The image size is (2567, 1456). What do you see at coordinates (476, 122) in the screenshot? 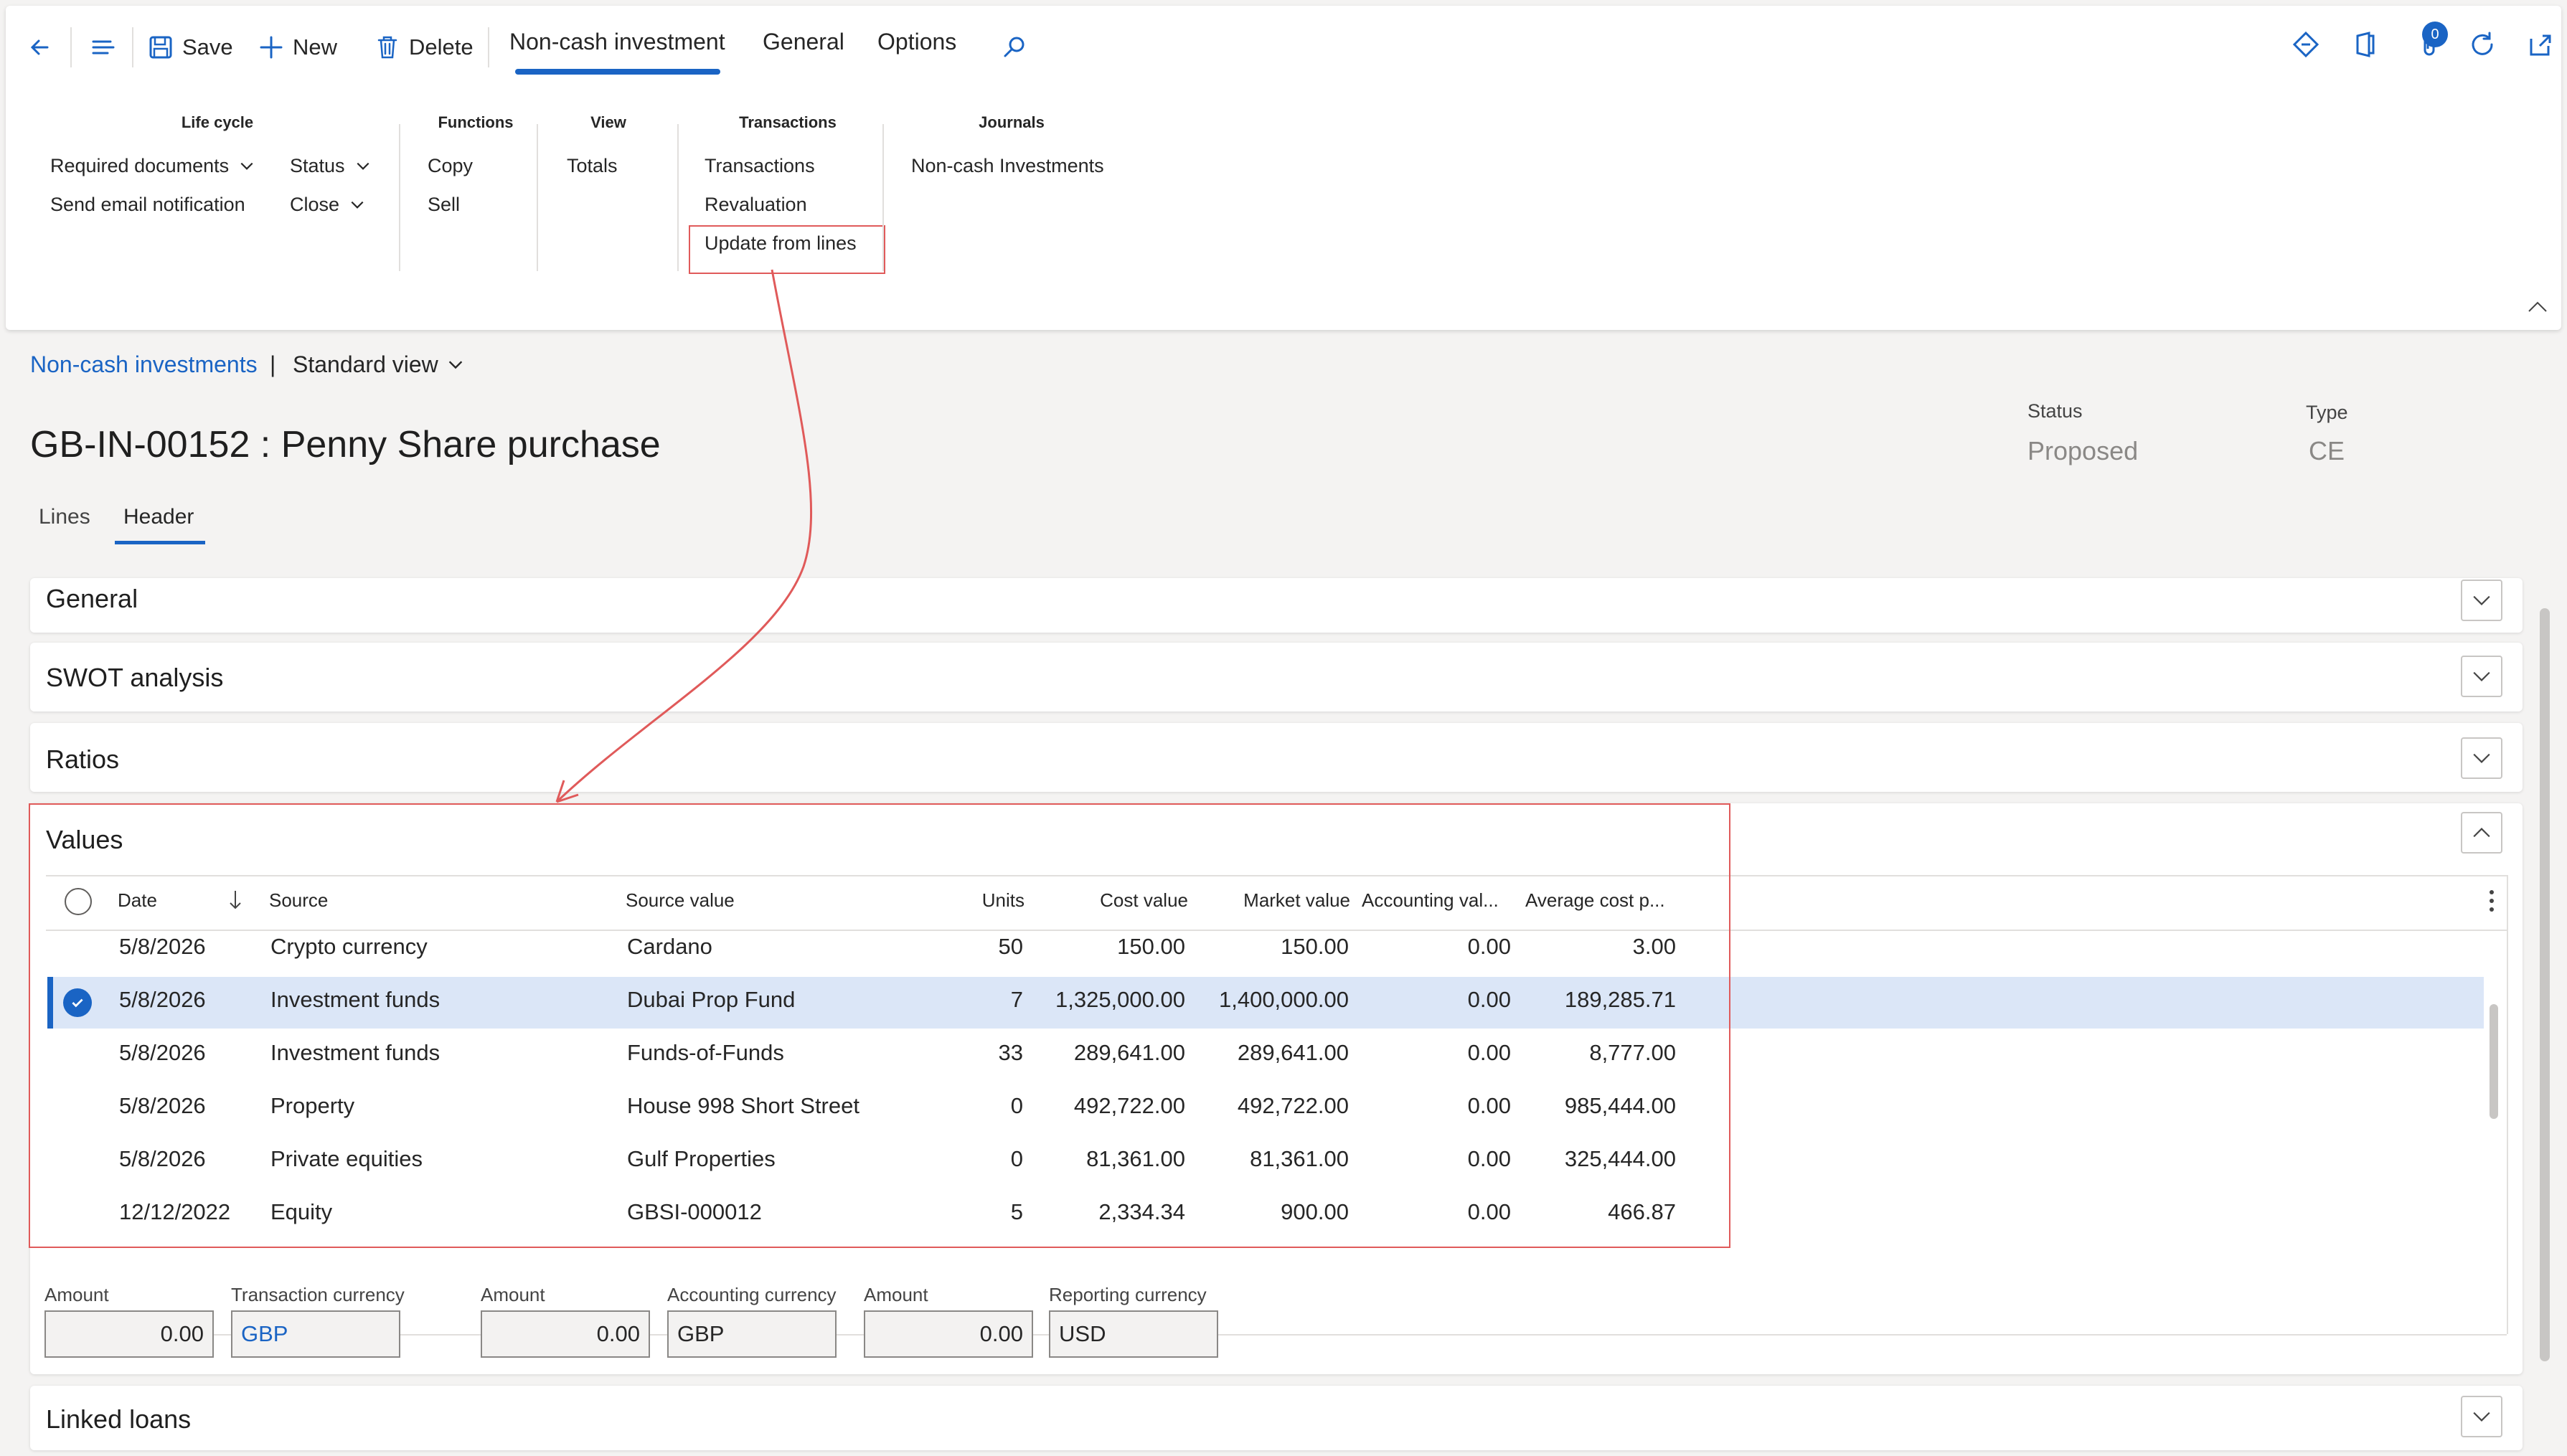
I see `group-title-functions: Functions` at bounding box center [476, 122].